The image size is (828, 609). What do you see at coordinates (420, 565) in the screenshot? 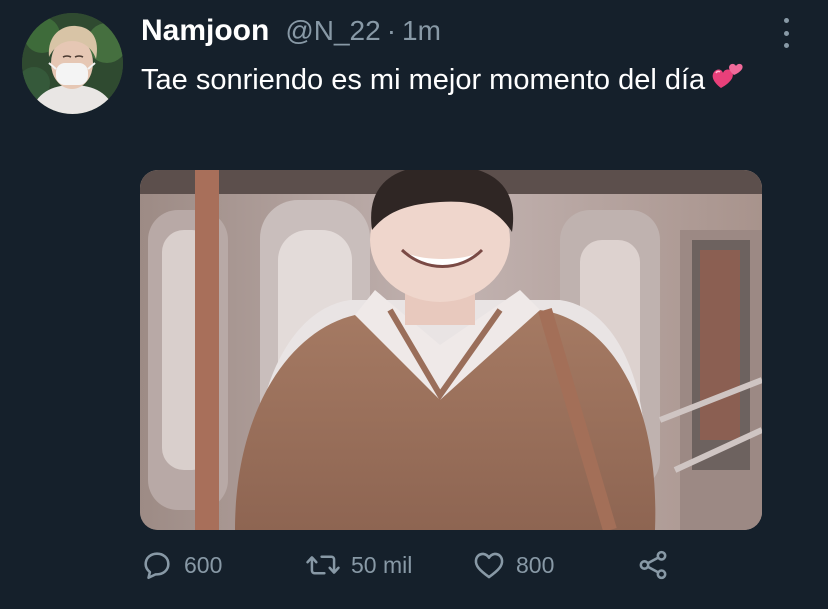
I see `tweet-actions: 600 50 mil 800` at bounding box center [420, 565].